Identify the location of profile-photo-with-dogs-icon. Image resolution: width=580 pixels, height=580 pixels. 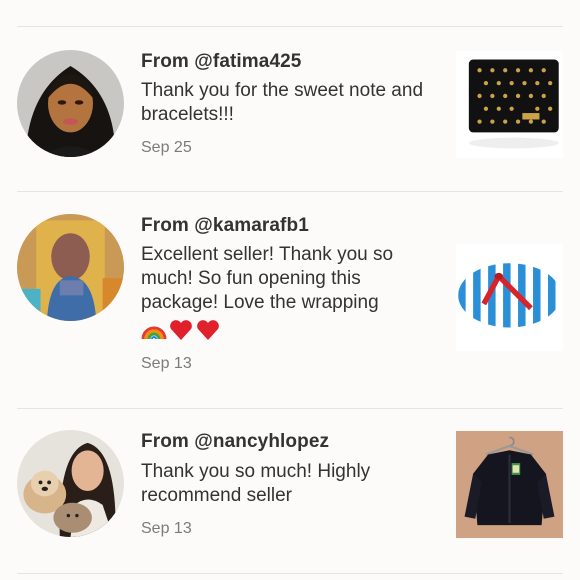
(70, 483).